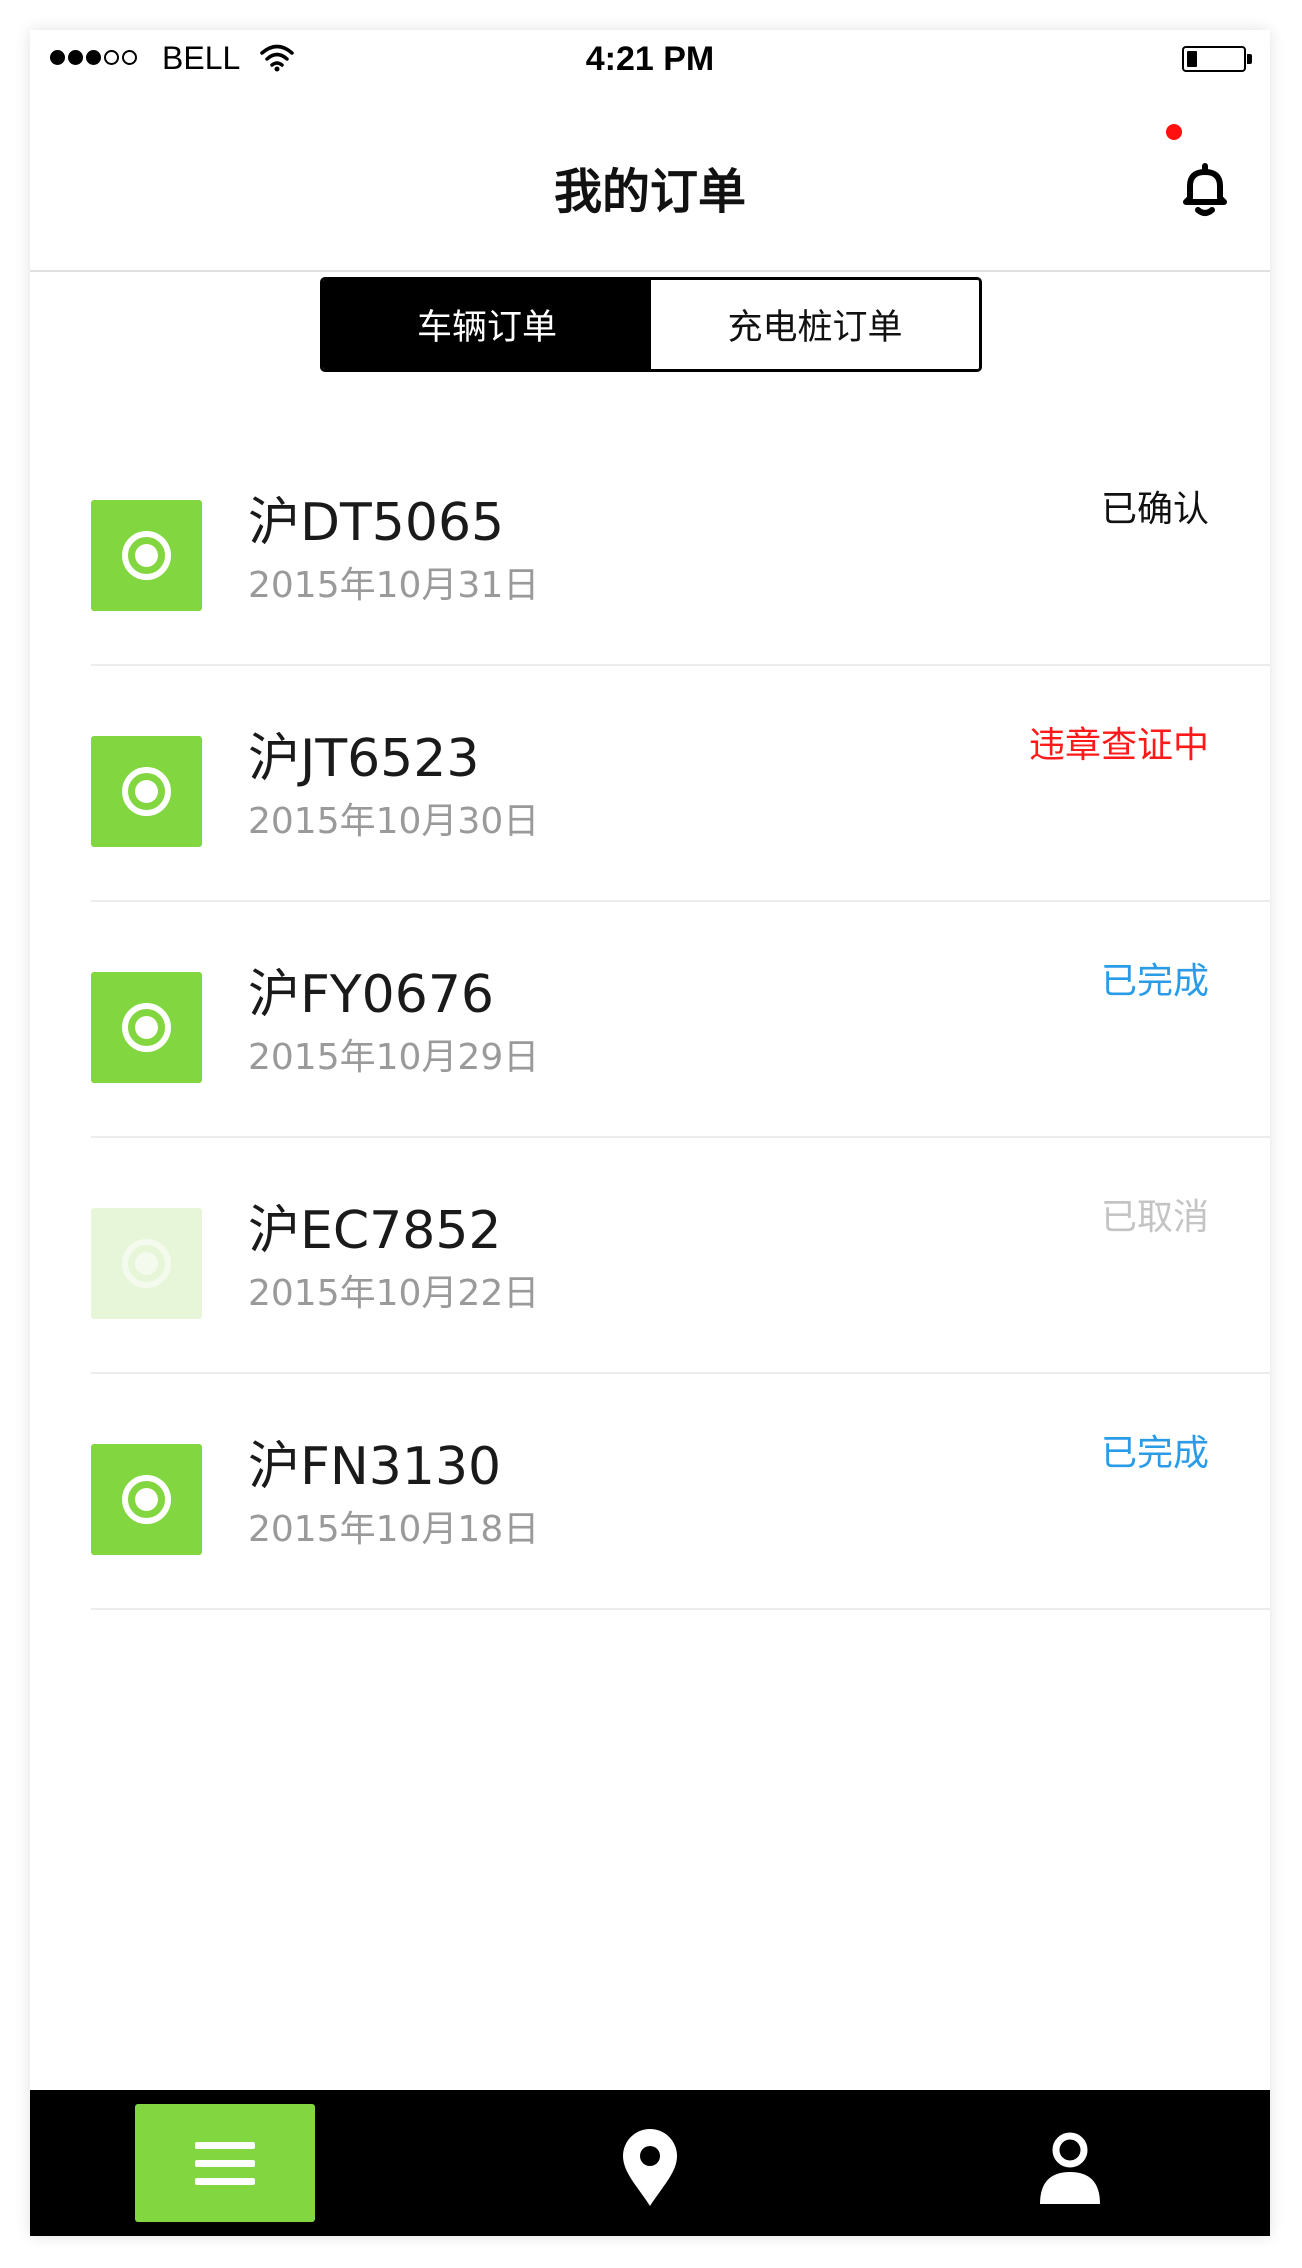  What do you see at coordinates (650, 784) in the screenshot?
I see `order-row: 沪JT6523 2015年10月30日 违章查证中` at bounding box center [650, 784].